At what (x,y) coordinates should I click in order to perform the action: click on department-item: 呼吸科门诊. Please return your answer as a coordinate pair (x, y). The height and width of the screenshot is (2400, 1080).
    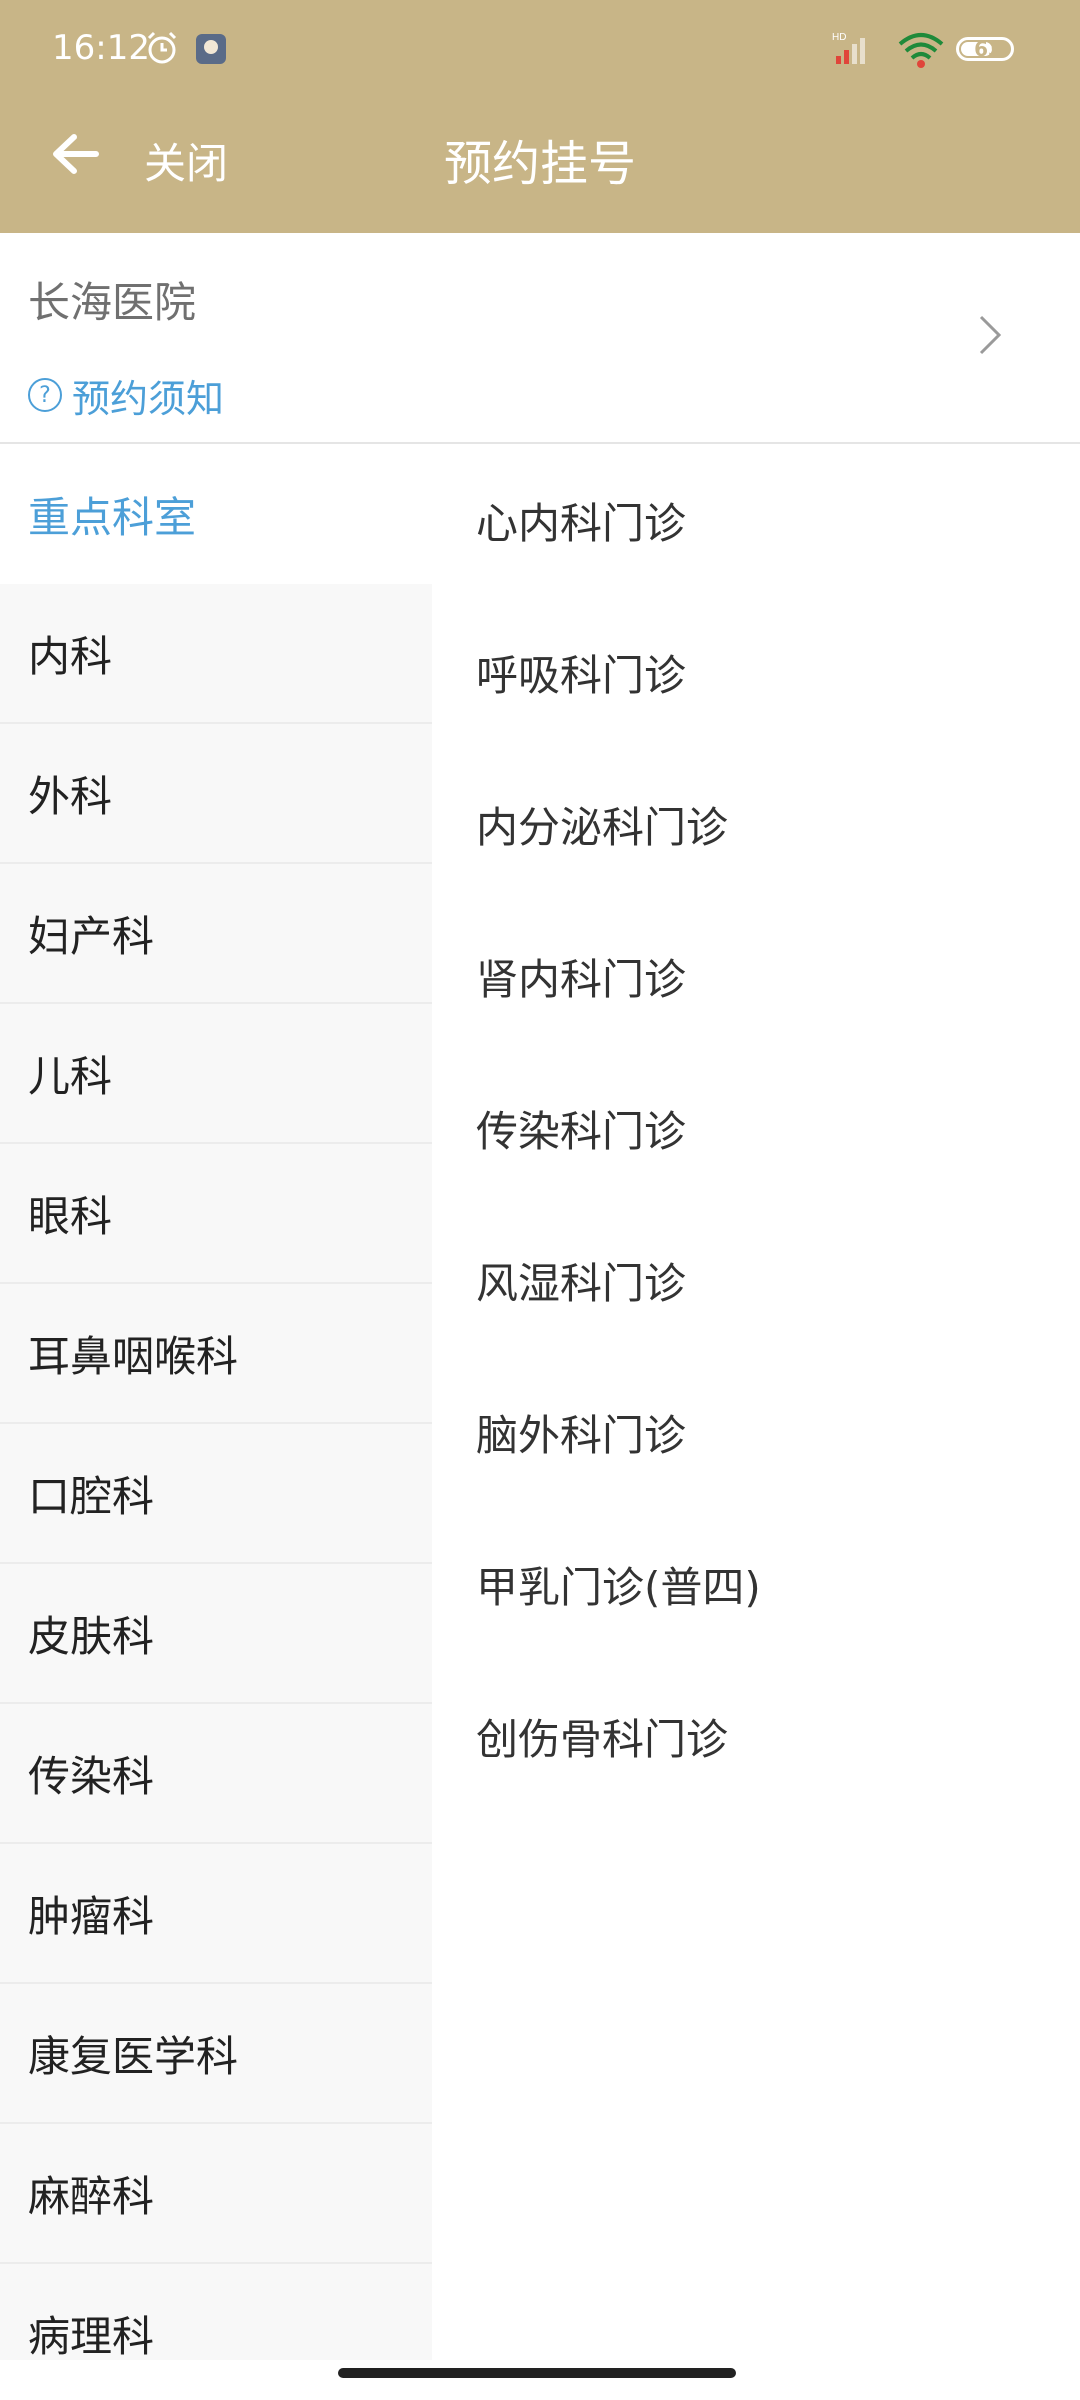
    Looking at the image, I should click on (756, 672).